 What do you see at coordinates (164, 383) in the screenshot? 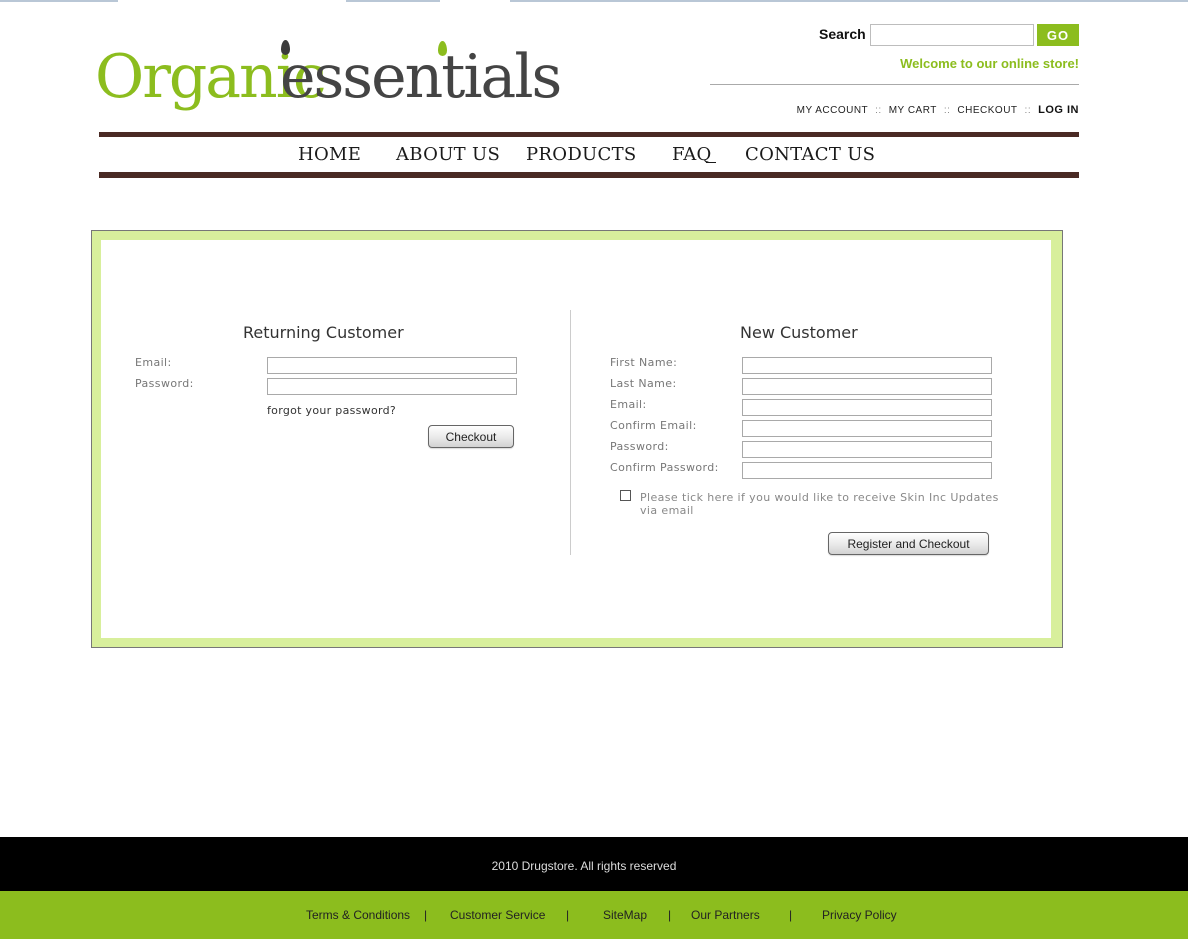
I see `returning-password-label: Password:` at bounding box center [164, 383].